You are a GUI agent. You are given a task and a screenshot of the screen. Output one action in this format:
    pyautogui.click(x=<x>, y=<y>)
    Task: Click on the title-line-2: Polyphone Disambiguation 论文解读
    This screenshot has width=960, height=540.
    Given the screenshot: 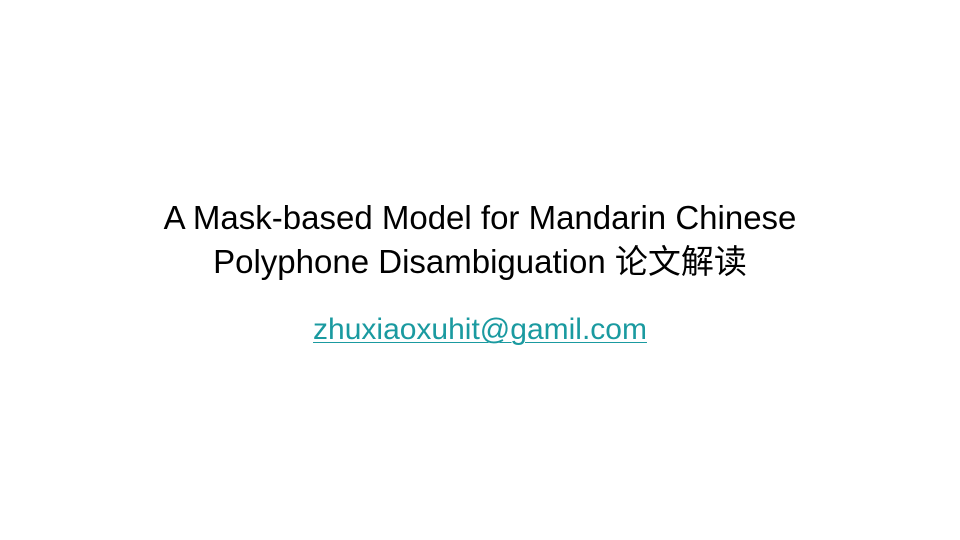 What is the action you would take?
    pyautogui.click(x=480, y=261)
    